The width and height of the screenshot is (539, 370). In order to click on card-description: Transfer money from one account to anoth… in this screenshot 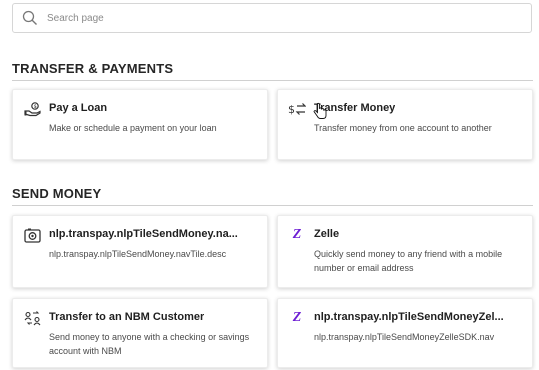, I will do `click(403, 128)`.